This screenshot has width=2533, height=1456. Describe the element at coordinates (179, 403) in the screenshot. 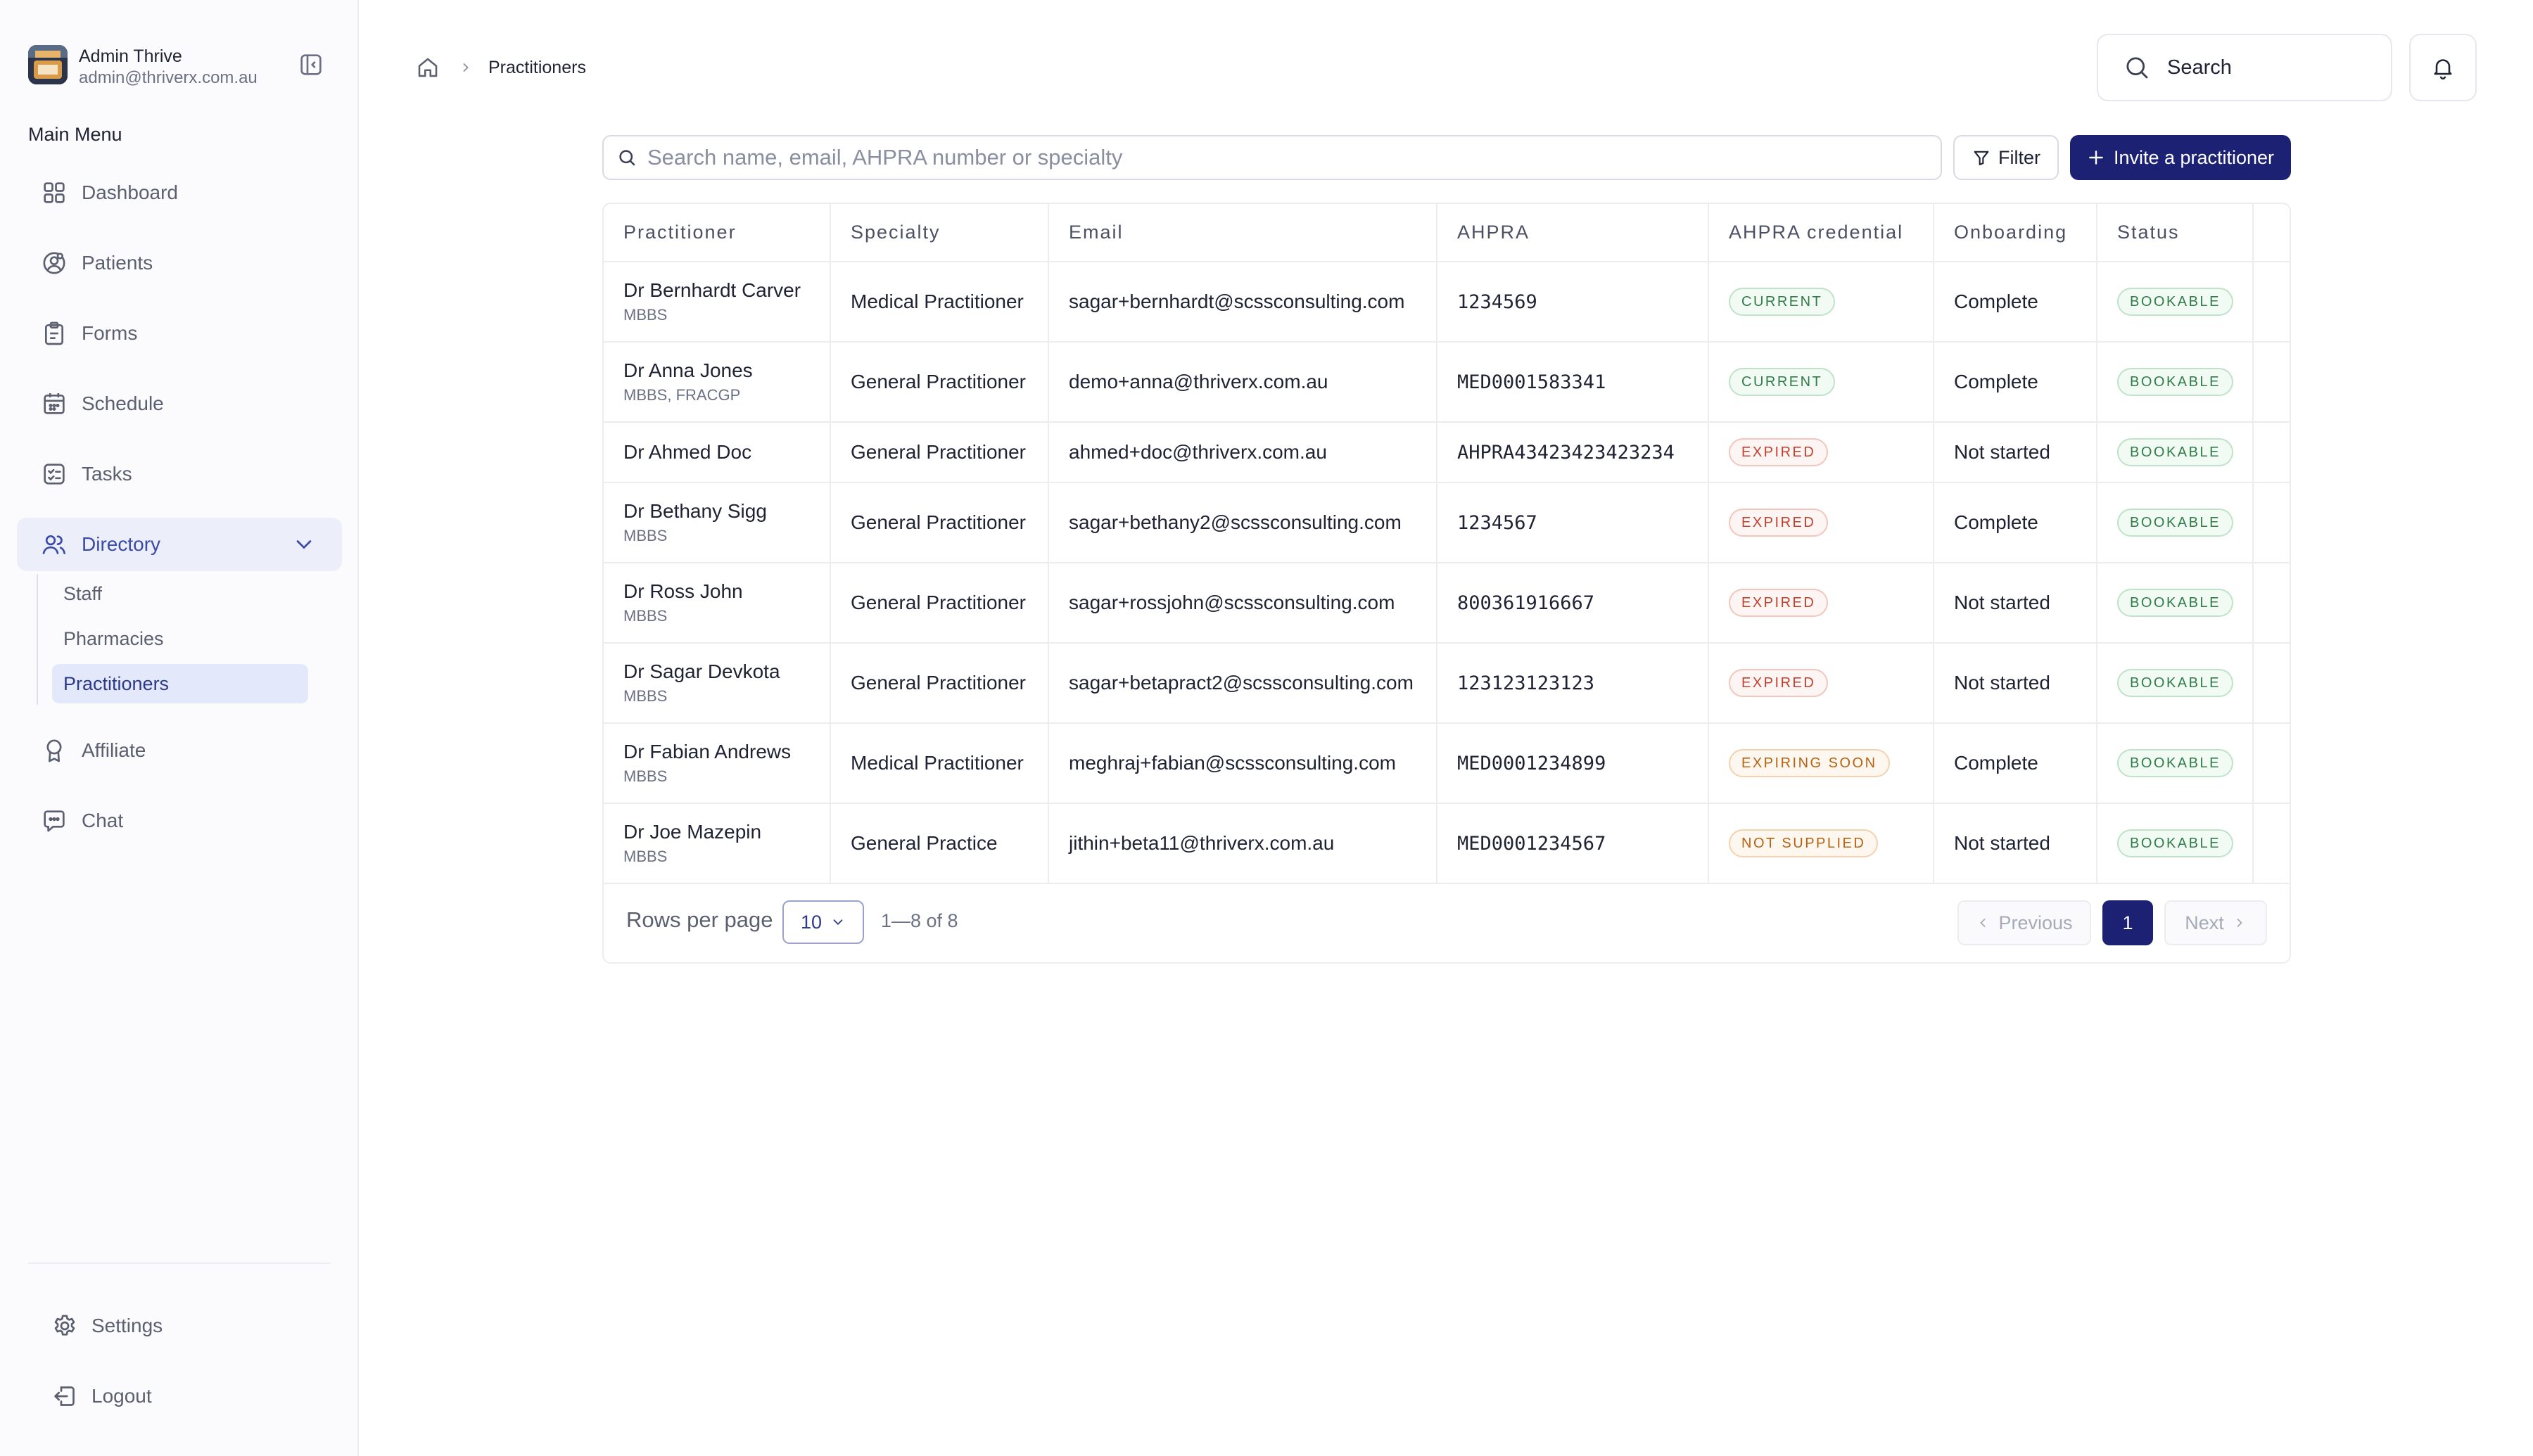

I see `sidebar-item-schedule: Schedule` at that location.